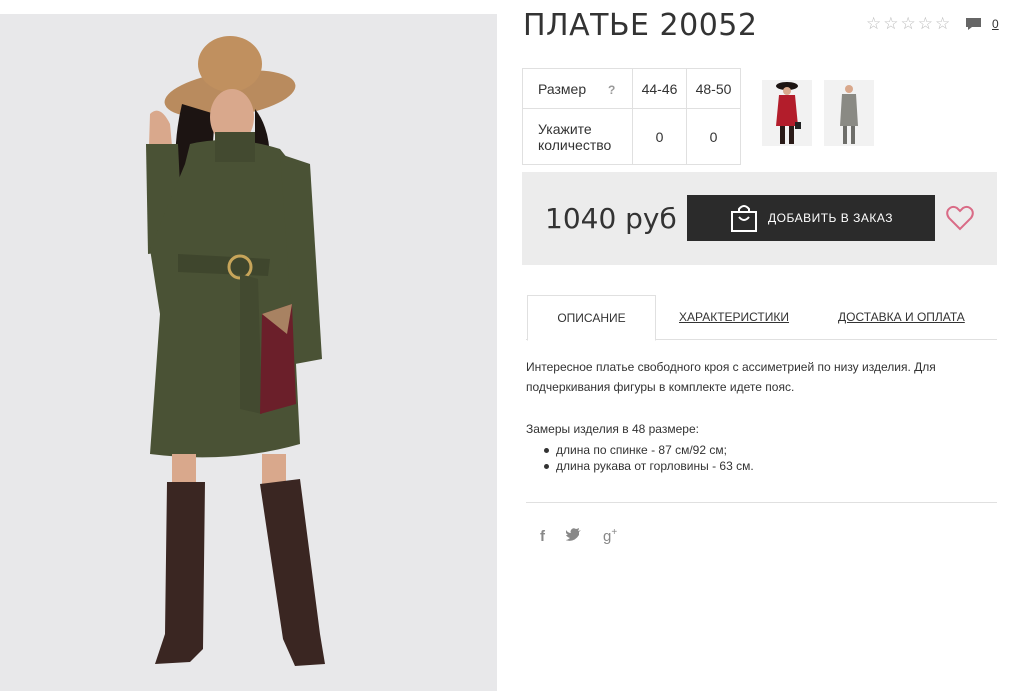 The image size is (1034, 691). Describe the element at coordinates (649, 450) in the screenshot. I see `list-item: длина по спинке - 87 см/92 см;` at that location.